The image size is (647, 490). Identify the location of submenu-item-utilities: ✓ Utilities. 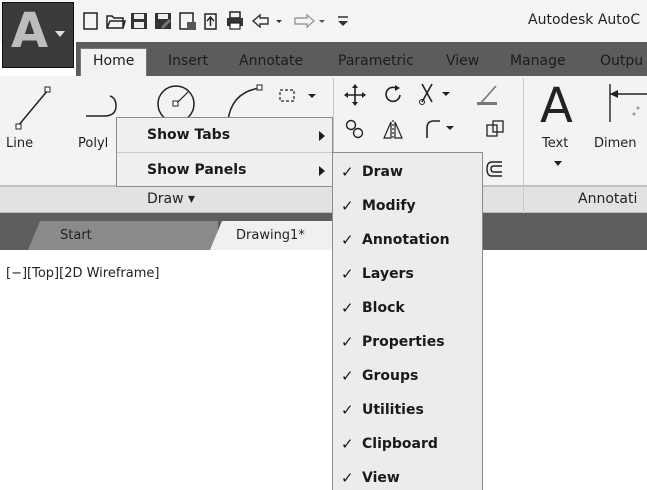
(407, 410).